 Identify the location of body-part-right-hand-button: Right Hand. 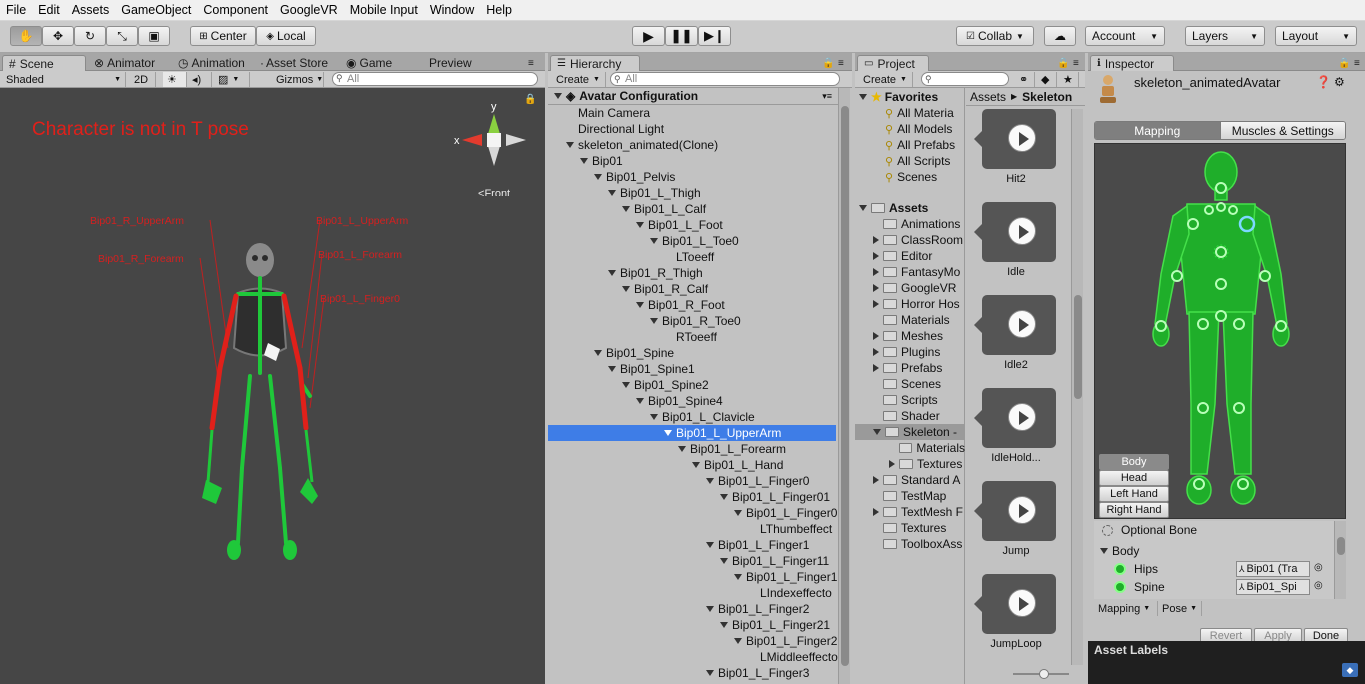
(1134, 510).